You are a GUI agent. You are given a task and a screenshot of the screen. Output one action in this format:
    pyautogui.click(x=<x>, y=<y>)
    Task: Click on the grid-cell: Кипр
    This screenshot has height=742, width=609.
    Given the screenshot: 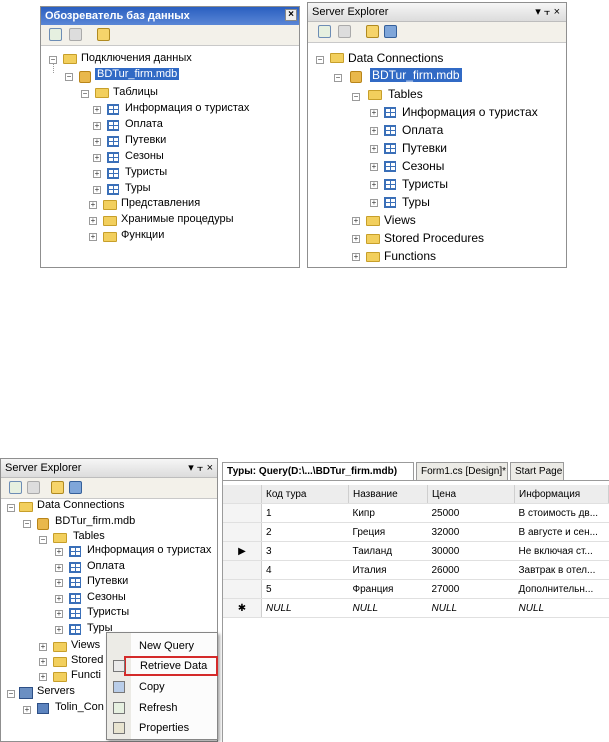 What is the action you would take?
    pyautogui.click(x=388, y=513)
    